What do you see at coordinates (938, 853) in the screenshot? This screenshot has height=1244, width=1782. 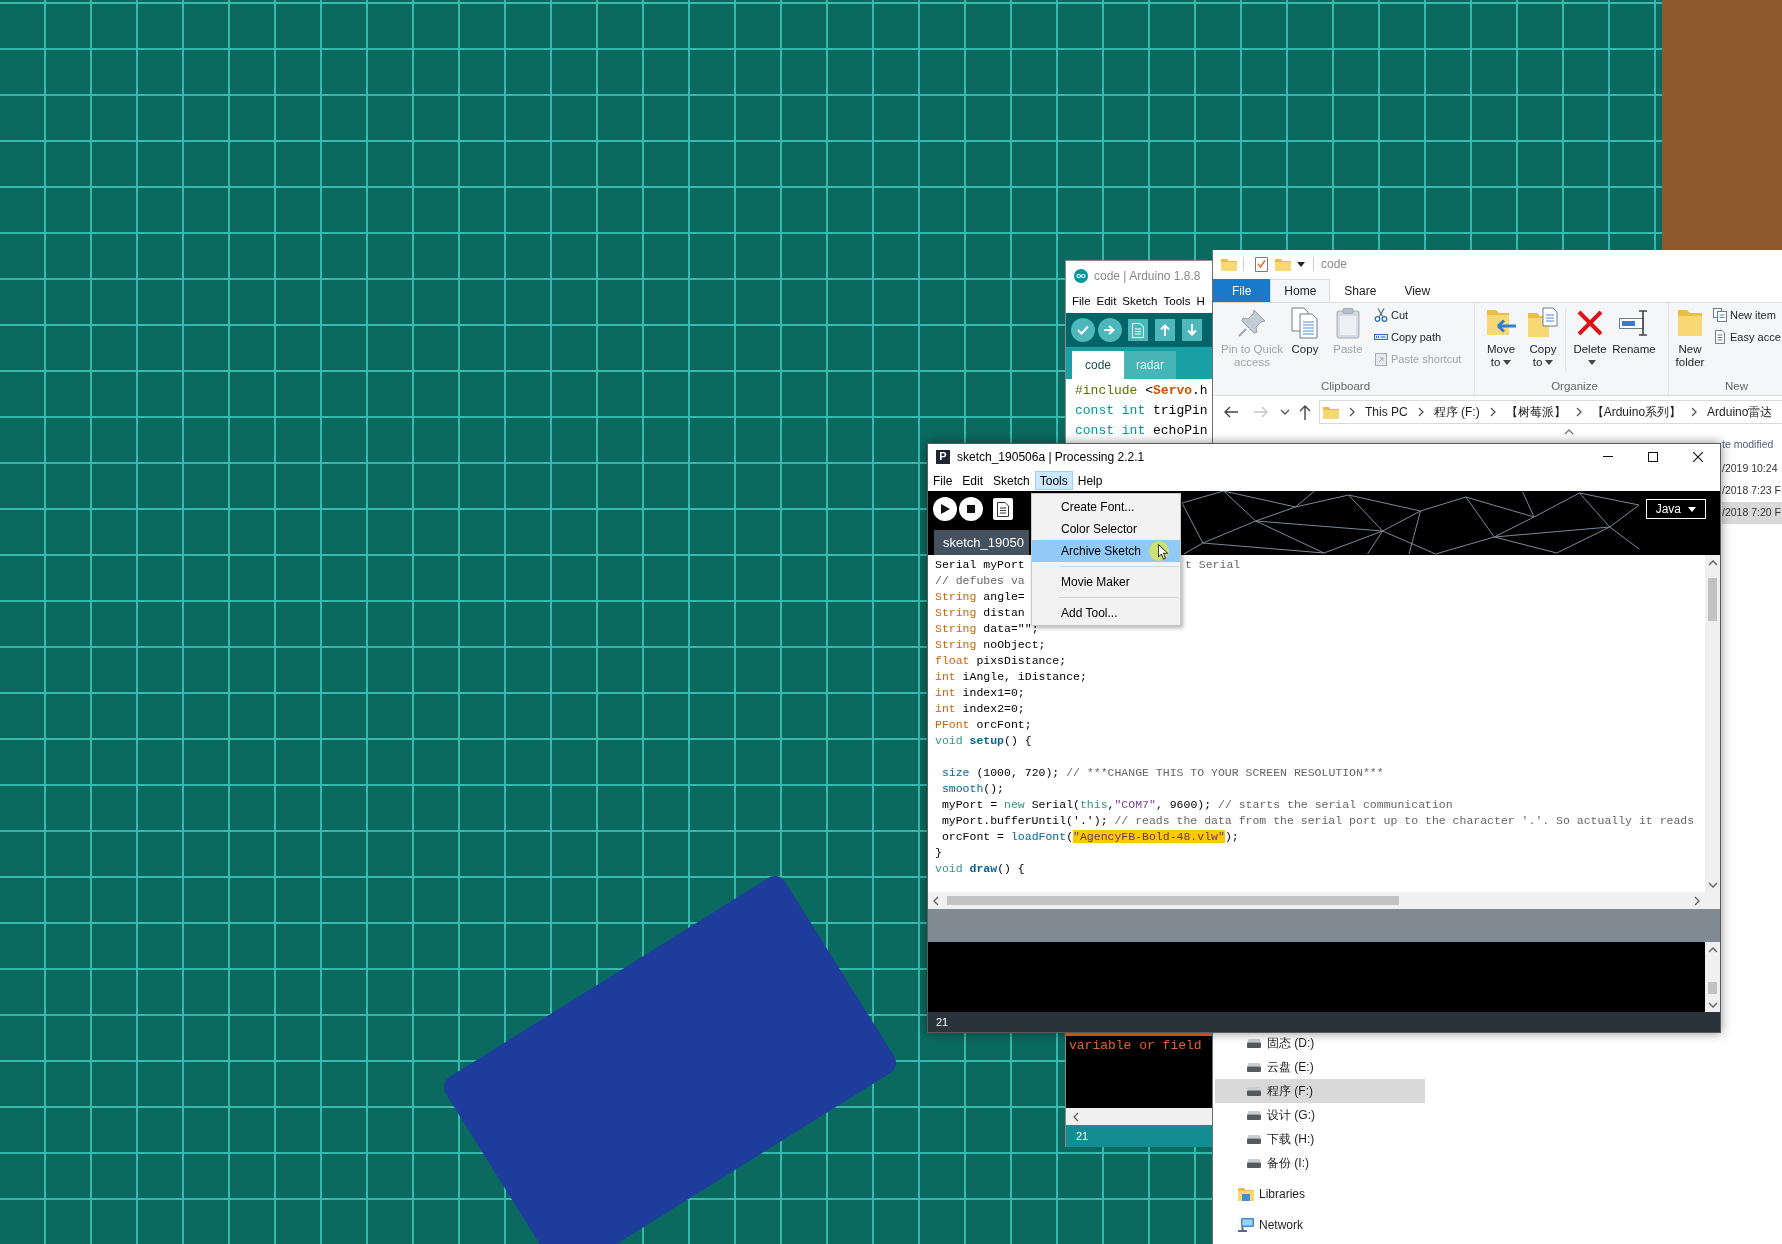 I see `code-line: }` at bounding box center [938, 853].